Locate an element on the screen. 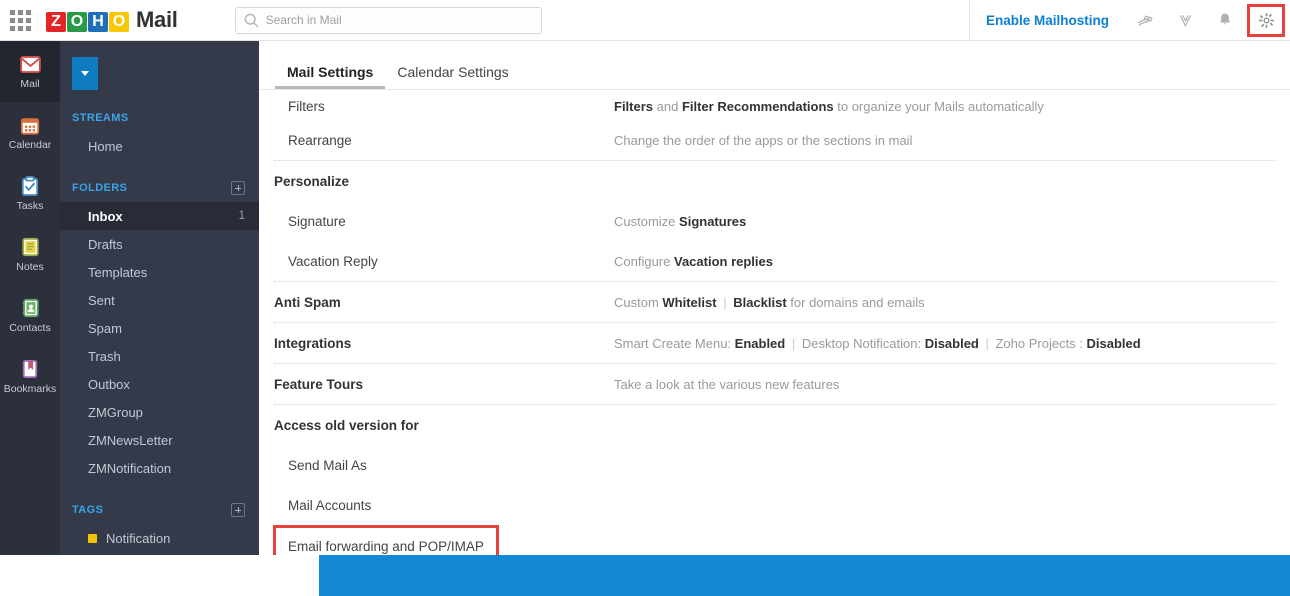 The image size is (1290, 596). rail-item-mail: Mail is located at coordinates (30, 71).